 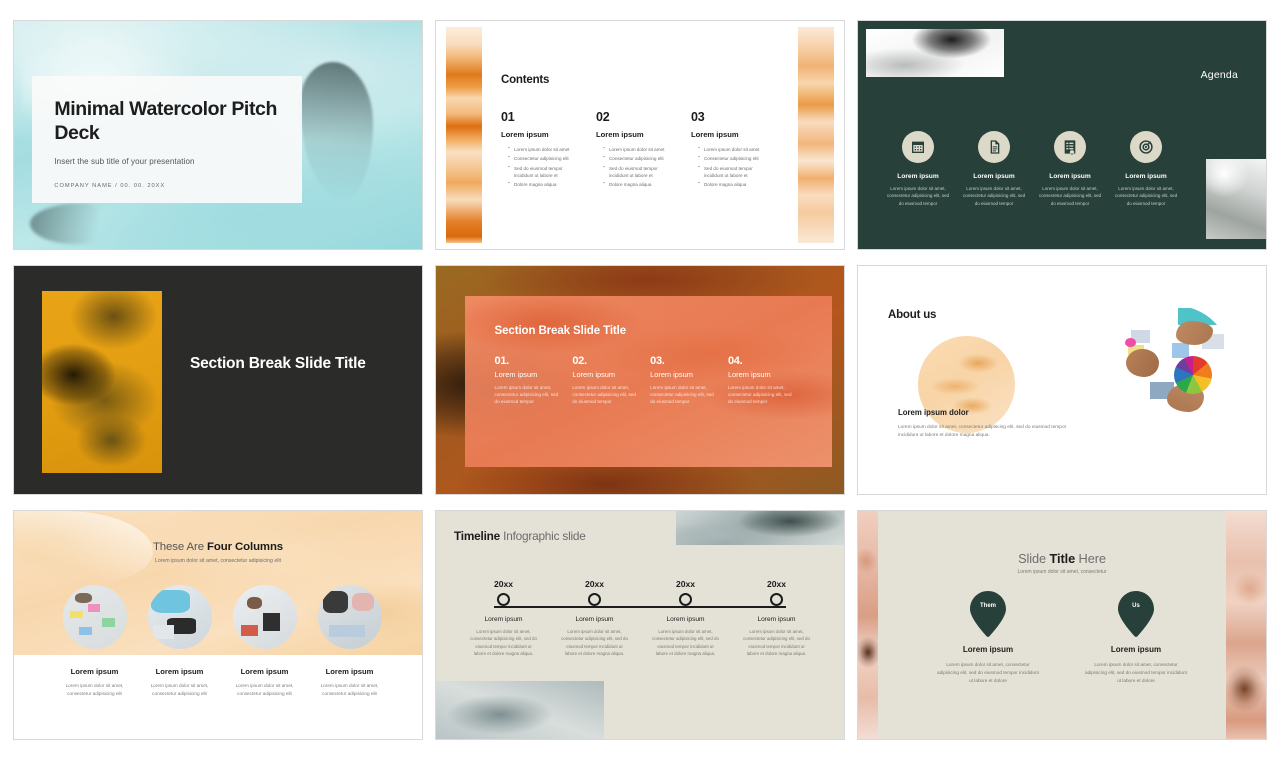 I want to click on team-photo-icon, so click(x=1176, y=360).